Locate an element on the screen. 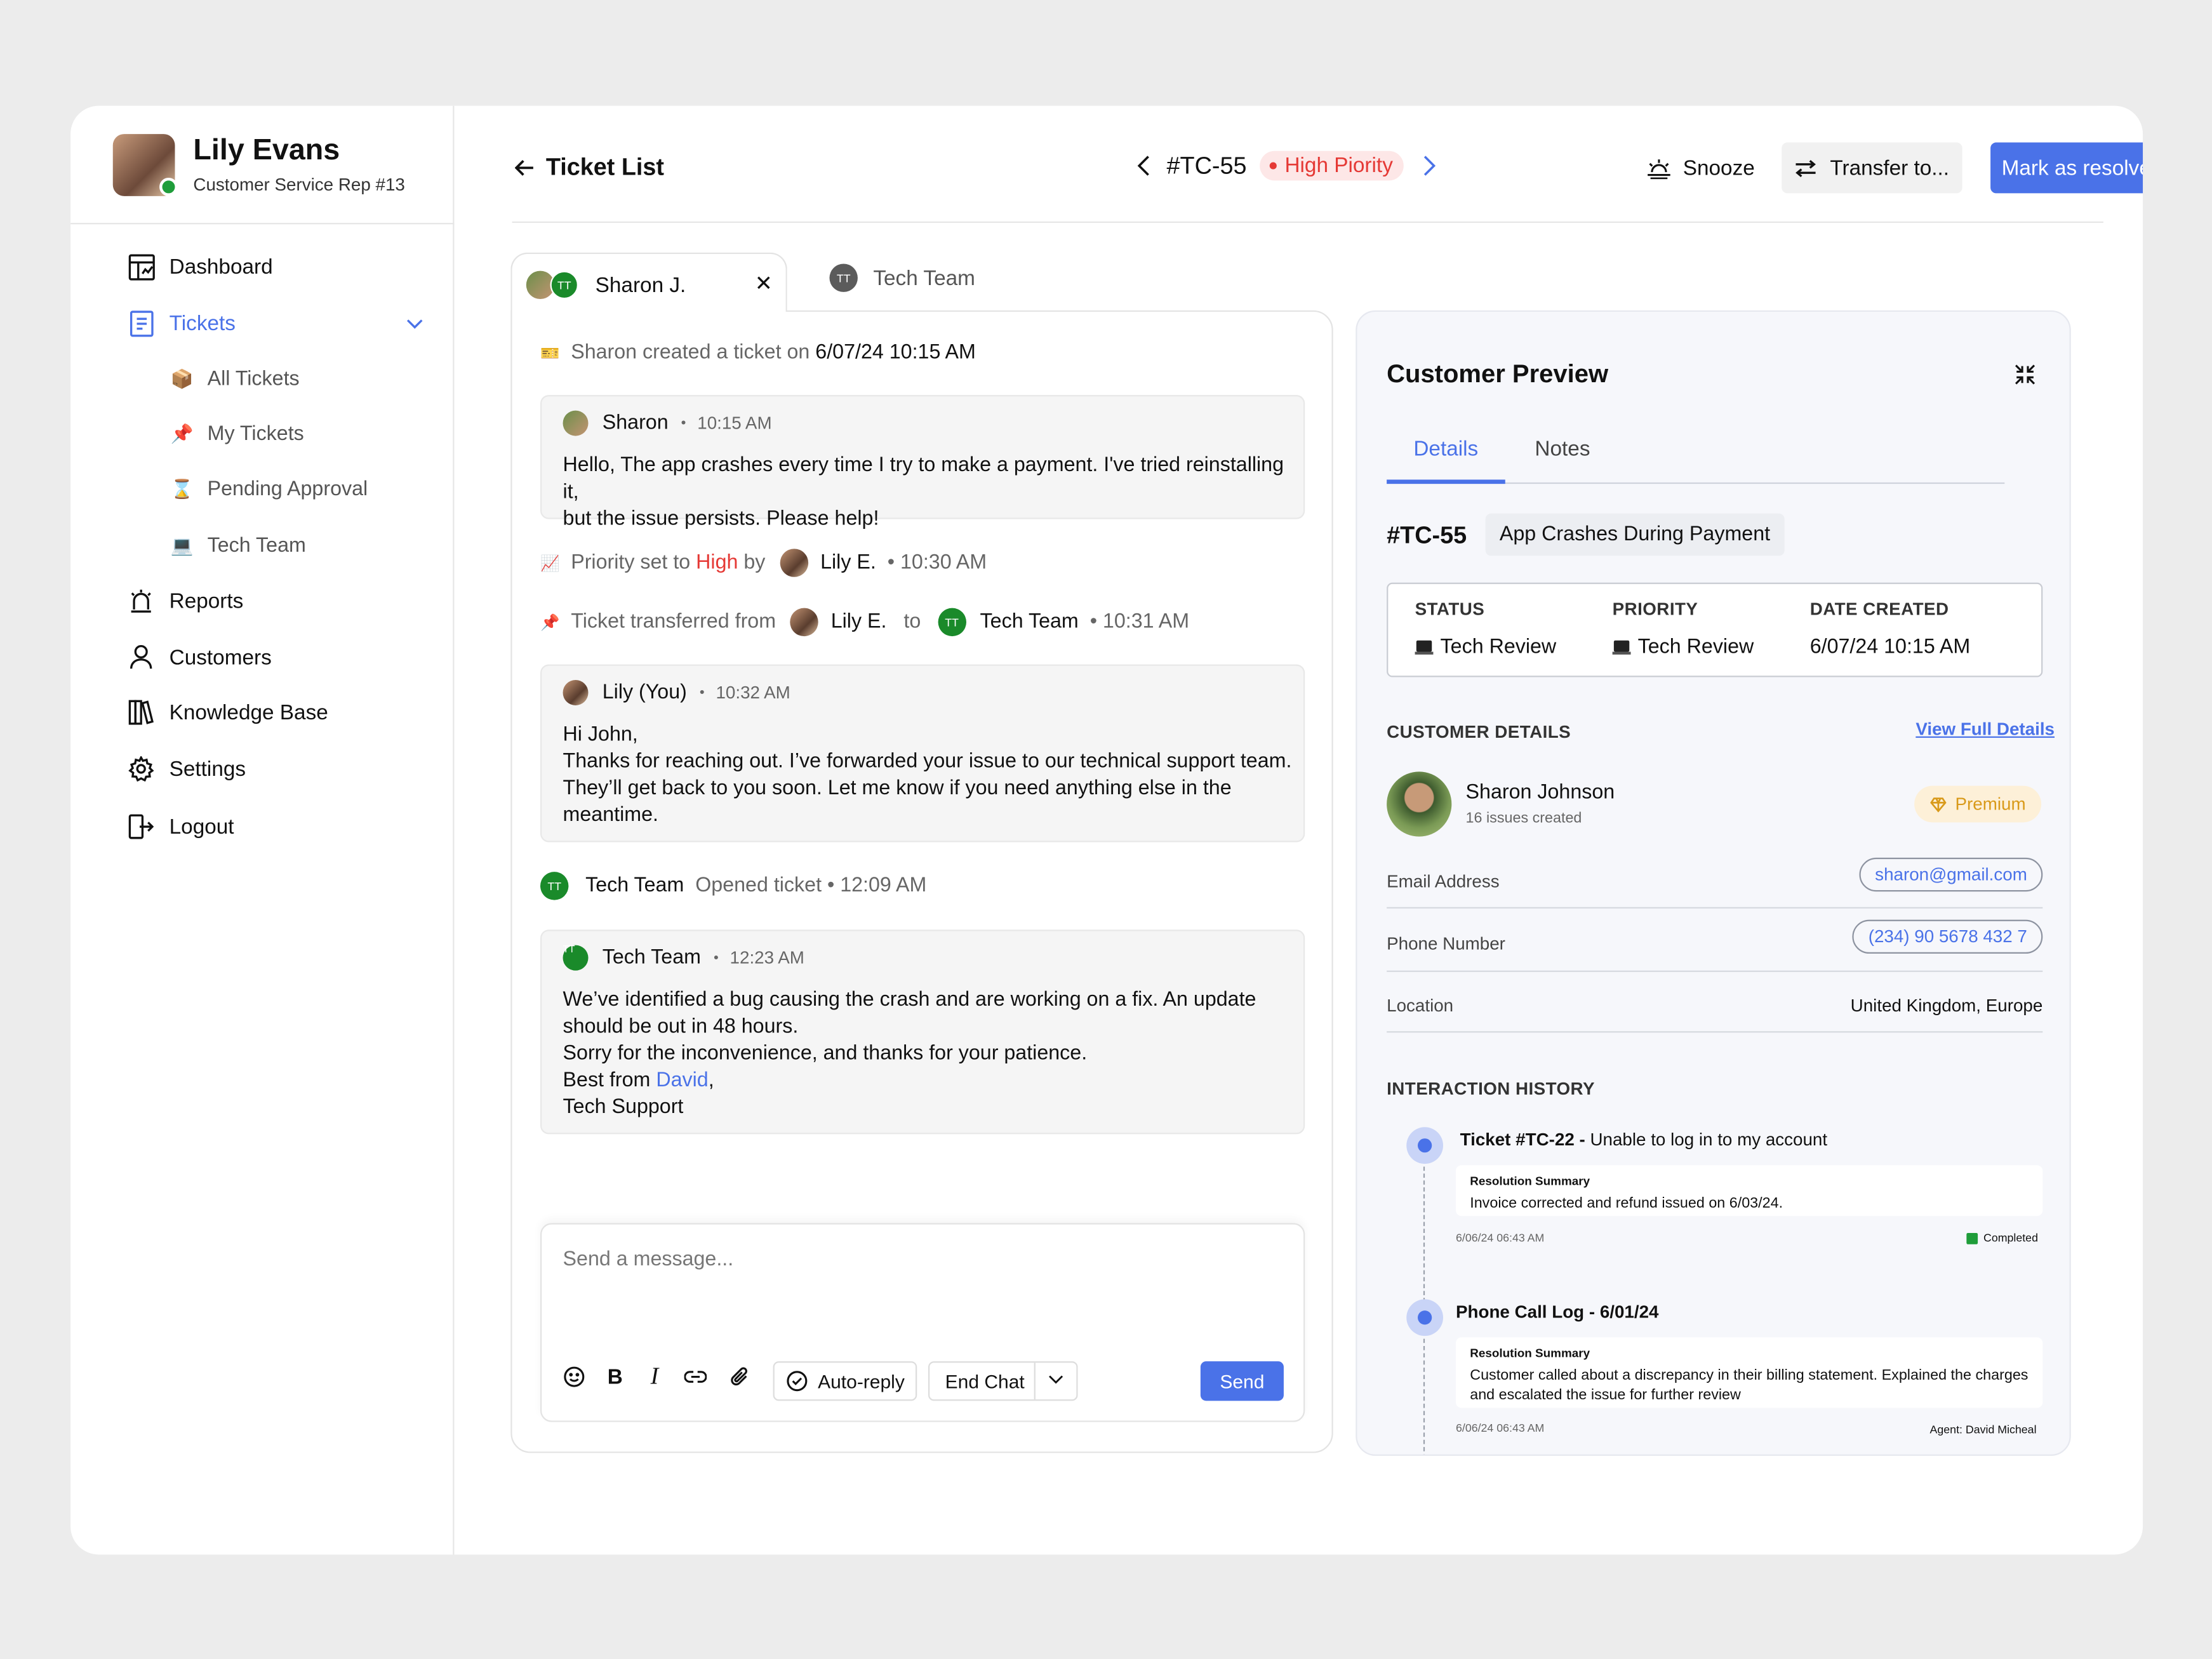 The image size is (2212, 1659). nav-settings: Settings is located at coordinates (186, 769).